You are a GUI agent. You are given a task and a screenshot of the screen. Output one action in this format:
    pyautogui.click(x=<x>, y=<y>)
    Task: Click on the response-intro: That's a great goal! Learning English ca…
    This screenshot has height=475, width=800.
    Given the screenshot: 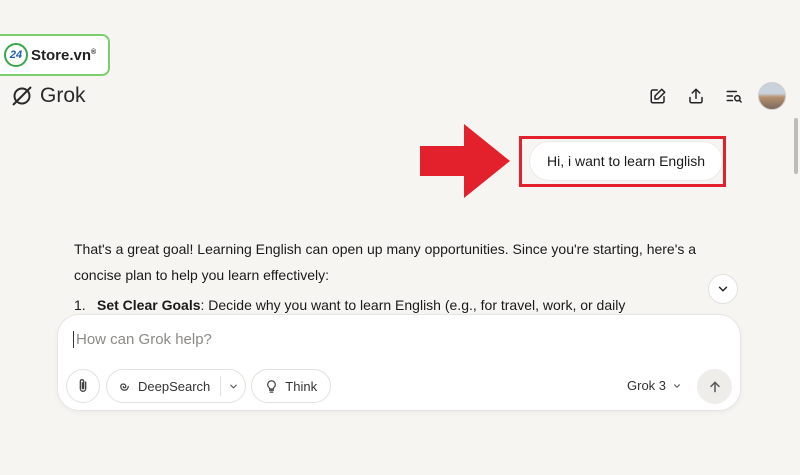 What is the action you would take?
    pyautogui.click(x=385, y=262)
    